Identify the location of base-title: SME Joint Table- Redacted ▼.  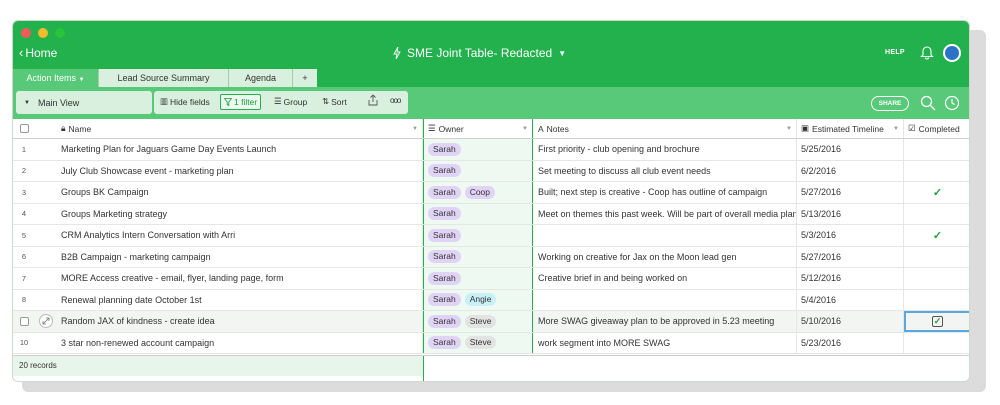
(479, 53).